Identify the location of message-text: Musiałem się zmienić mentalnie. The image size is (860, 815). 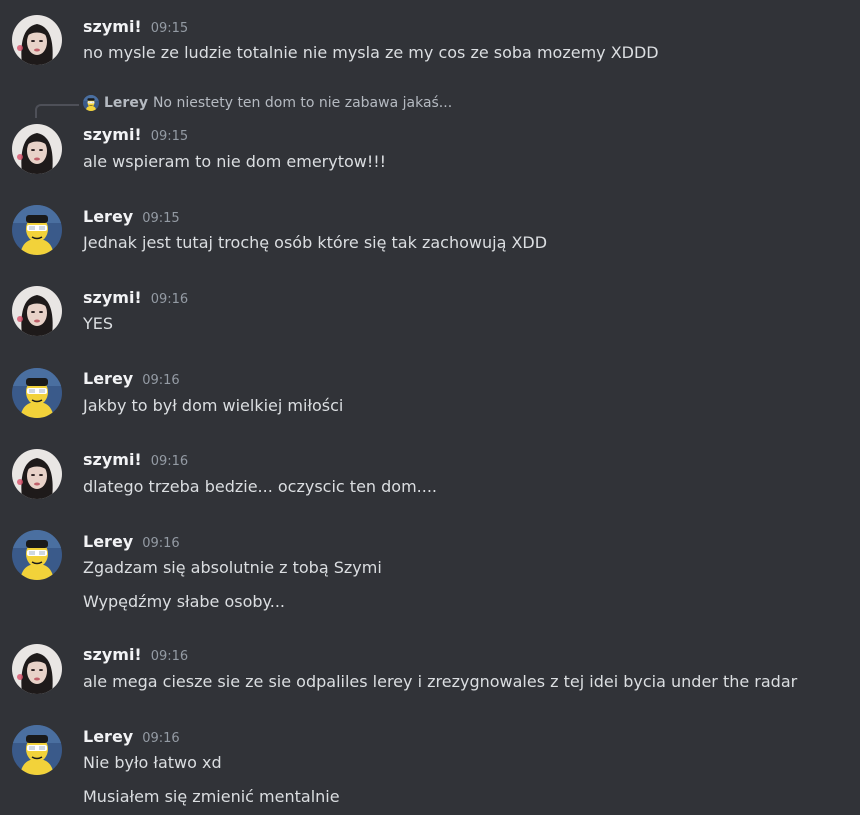
(211, 796).